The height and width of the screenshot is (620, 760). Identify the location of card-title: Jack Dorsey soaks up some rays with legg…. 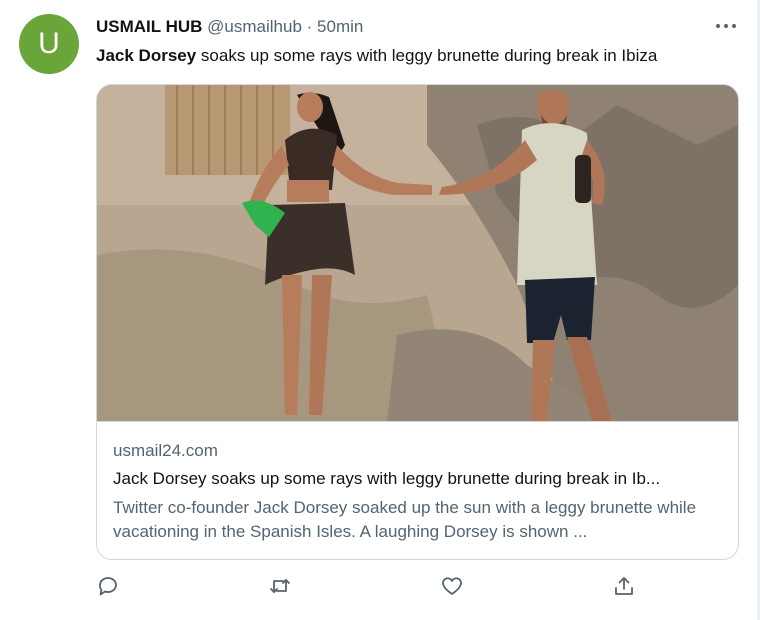
(387, 478).